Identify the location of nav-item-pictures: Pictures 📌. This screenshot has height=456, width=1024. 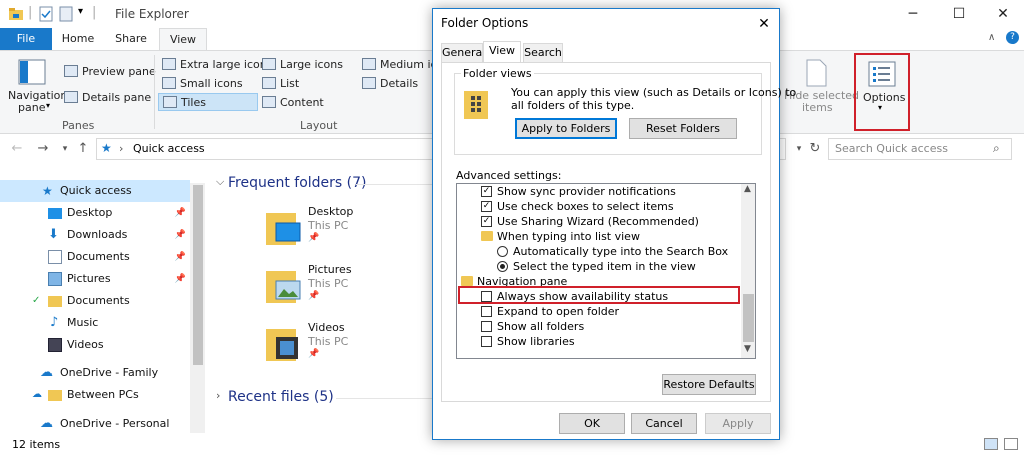
(95, 279).